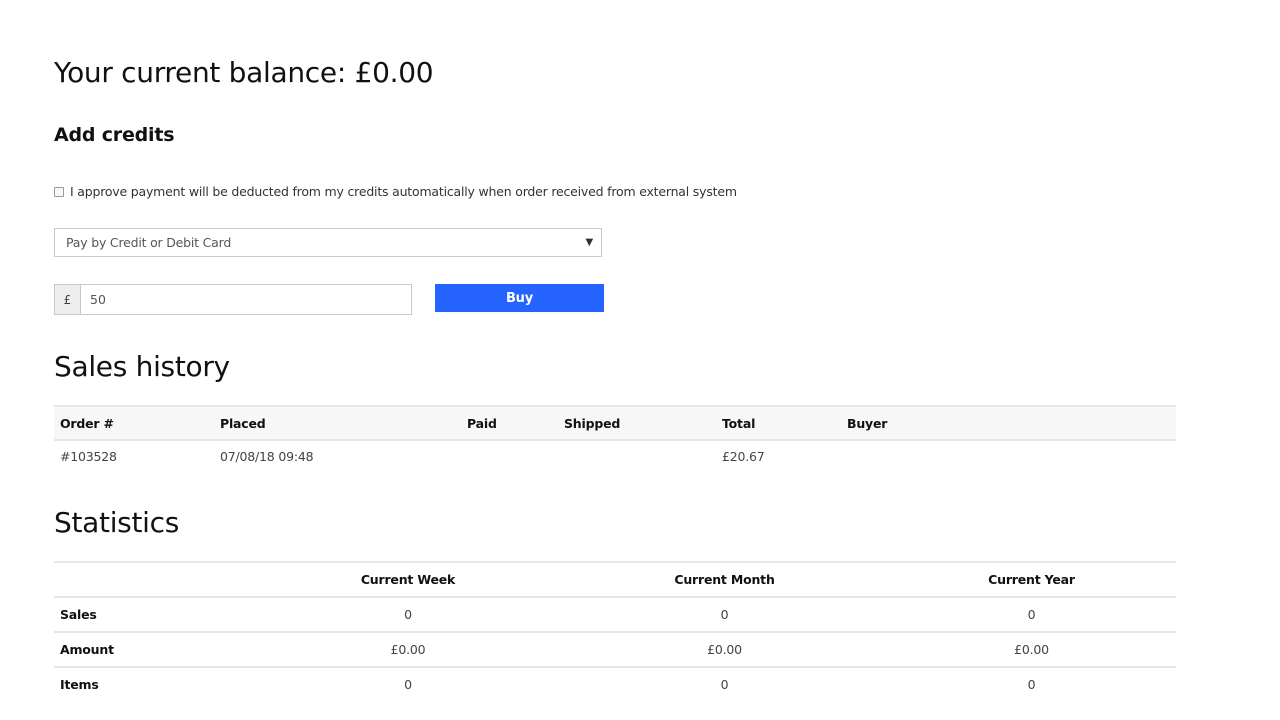 The image size is (1280, 720). What do you see at coordinates (154, 579) in the screenshot?
I see `column-header-metric` at bounding box center [154, 579].